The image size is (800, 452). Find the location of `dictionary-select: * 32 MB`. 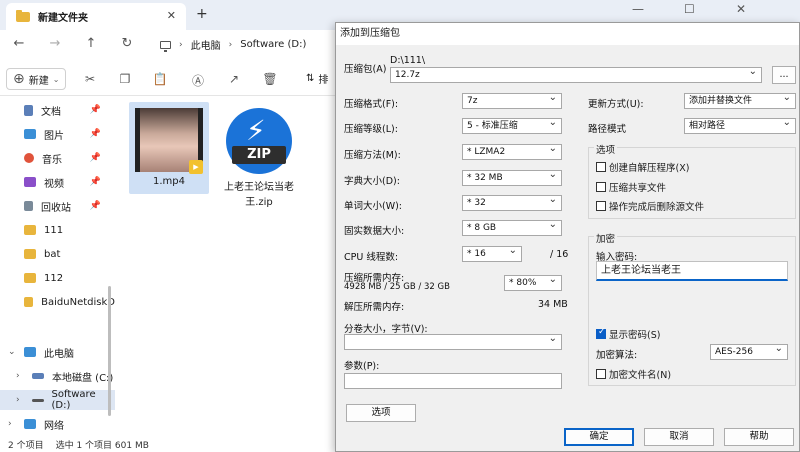

dictionary-select: * 32 MB is located at coordinates (512, 178).